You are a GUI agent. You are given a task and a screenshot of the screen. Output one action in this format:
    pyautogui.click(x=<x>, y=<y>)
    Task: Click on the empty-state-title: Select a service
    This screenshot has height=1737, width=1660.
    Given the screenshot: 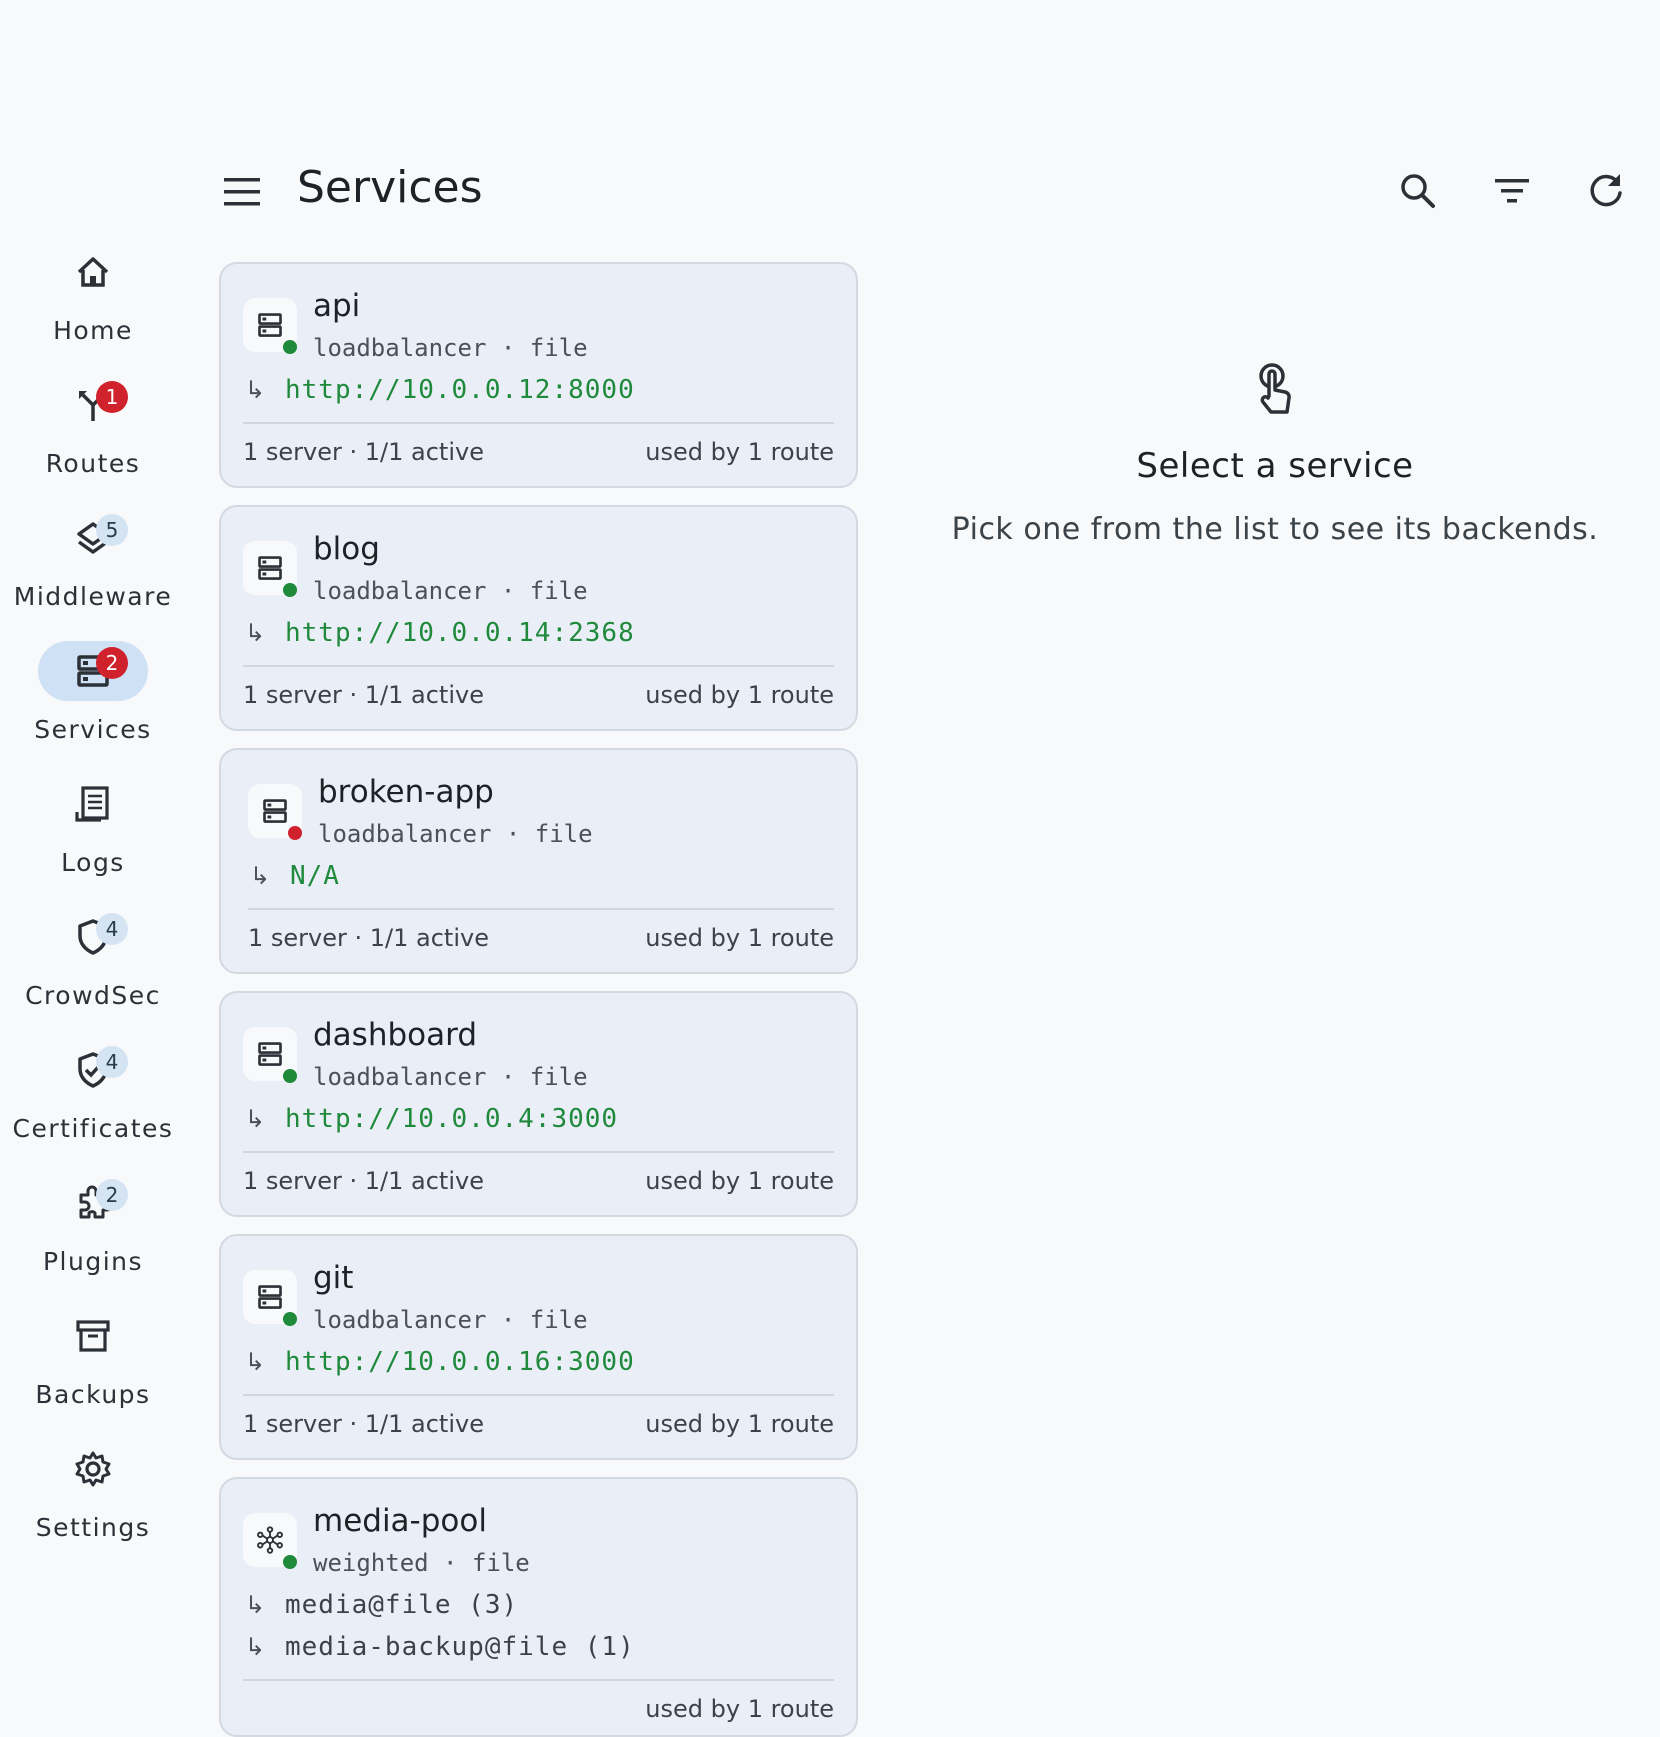 What is the action you would take?
    pyautogui.click(x=1275, y=466)
    